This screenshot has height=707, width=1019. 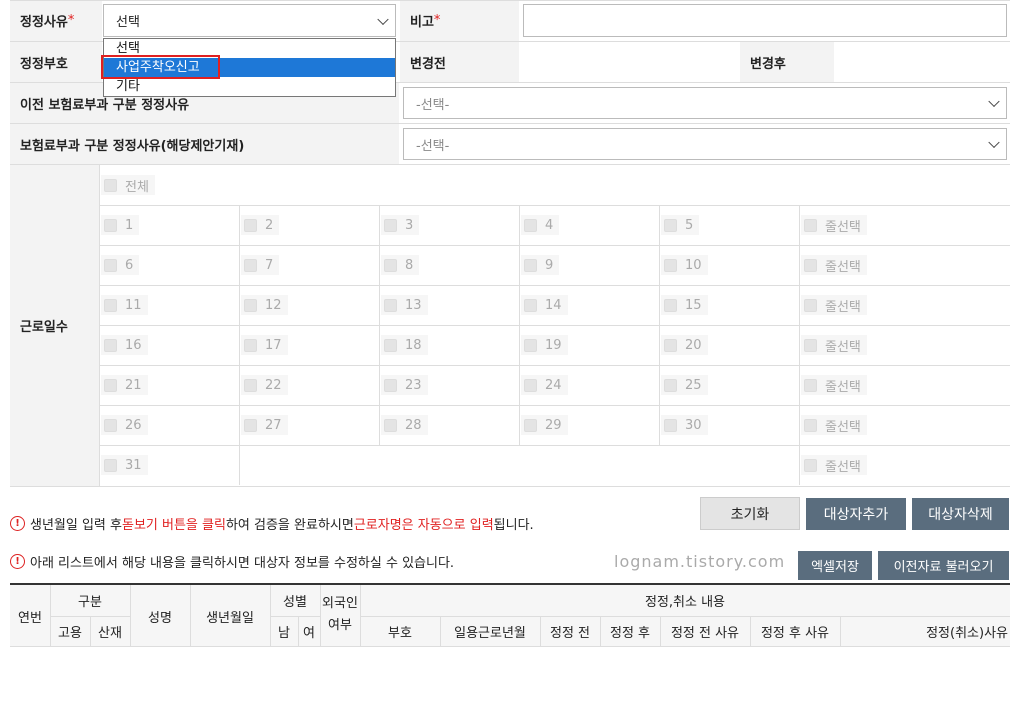 I want to click on excel-save-button: 엑셀저장, so click(x=835, y=565).